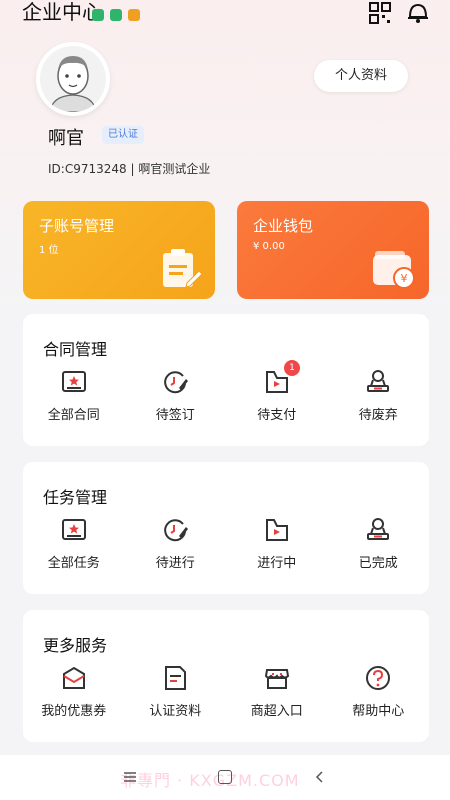 This screenshot has height=800, width=450. I want to click on contract-sign-pending: 待签订, so click(176, 395).